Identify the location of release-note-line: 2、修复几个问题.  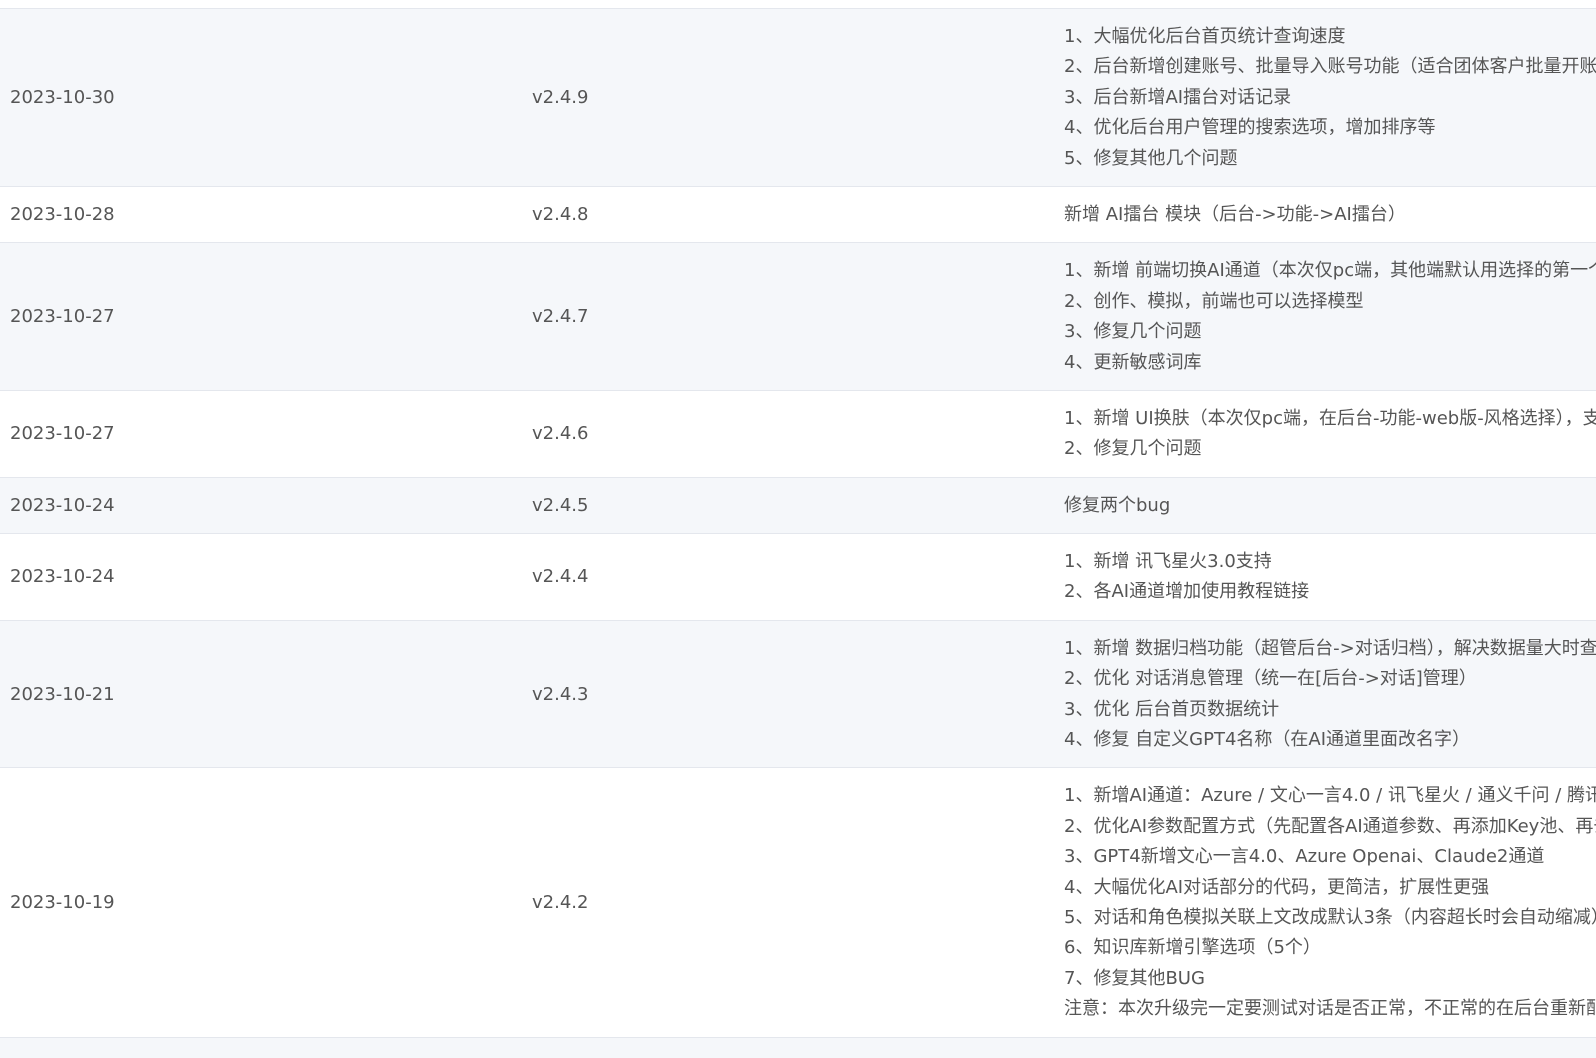
(1133, 449).